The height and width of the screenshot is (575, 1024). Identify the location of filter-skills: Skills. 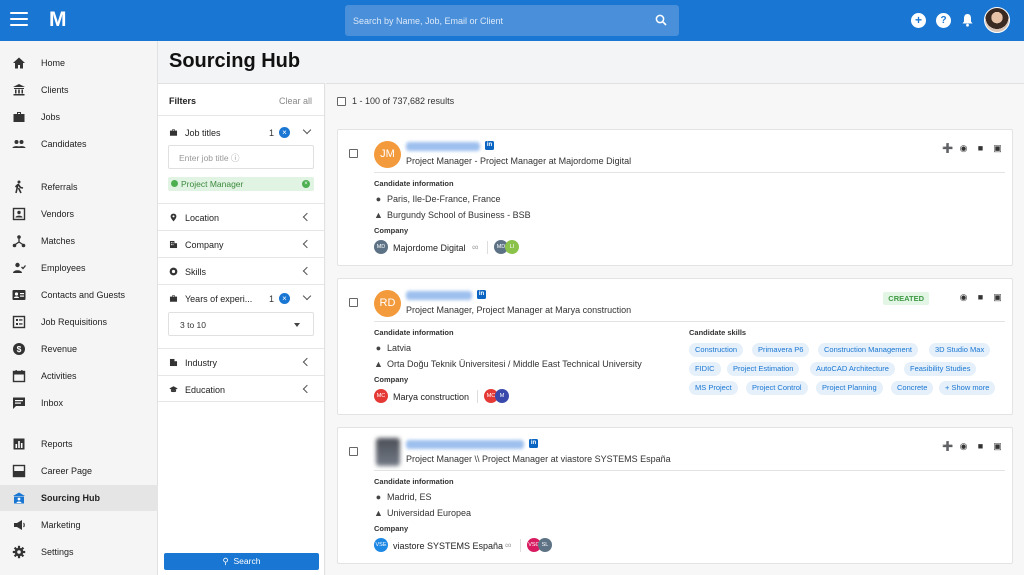
(241, 270).